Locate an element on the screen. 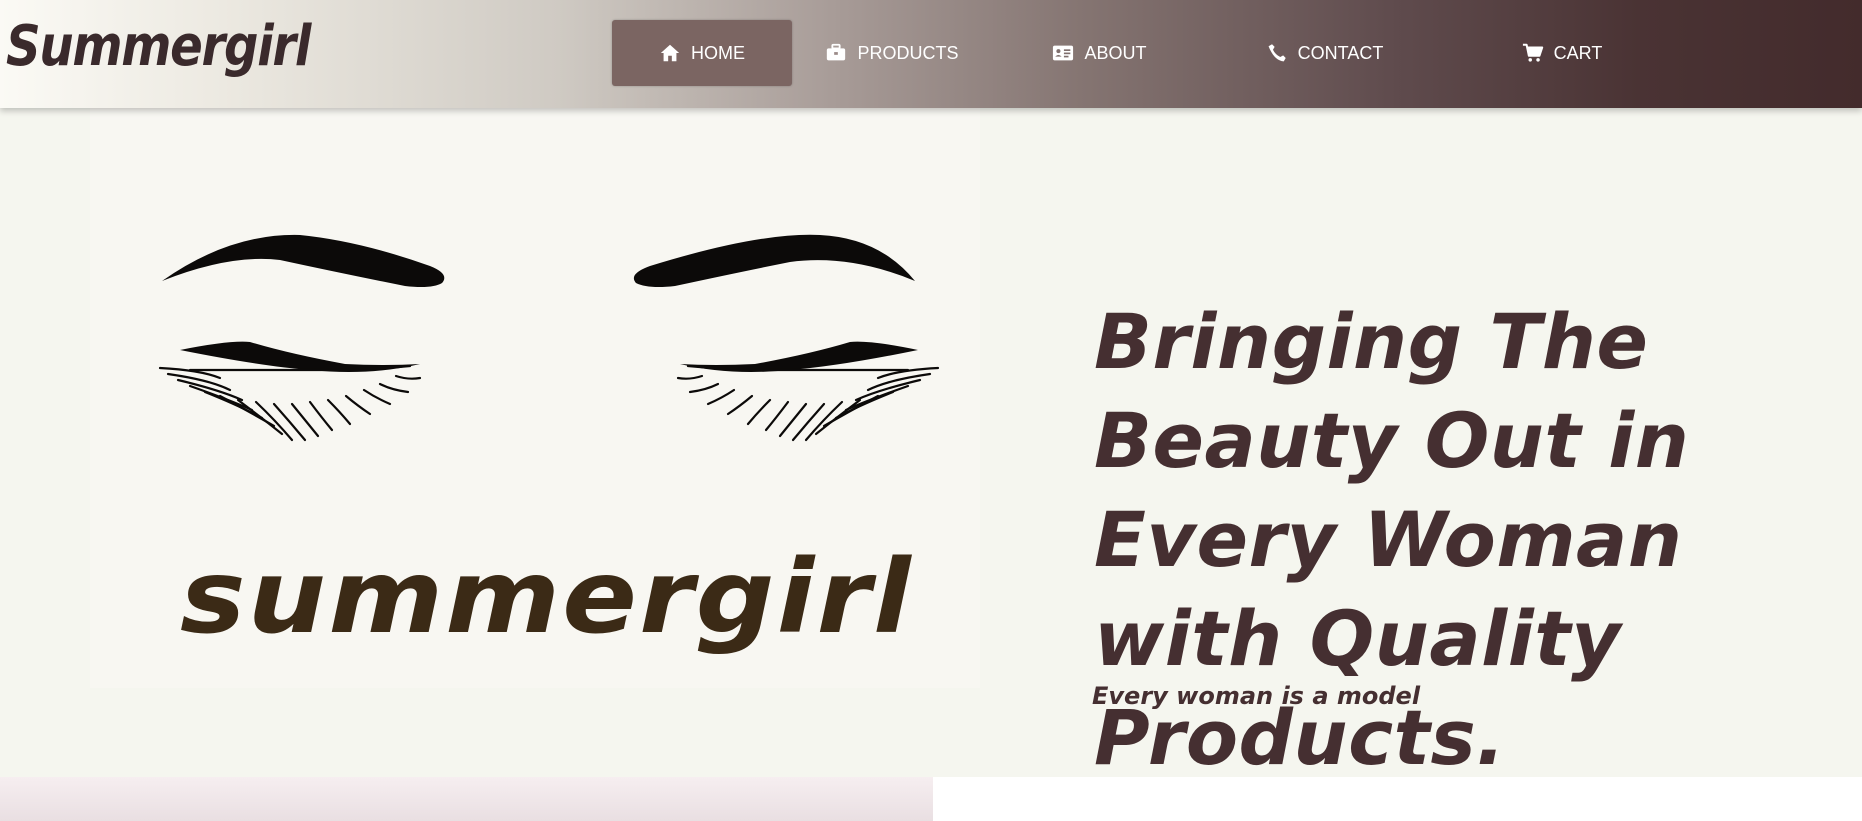 The width and height of the screenshot is (1862, 821). nav-products-label: PRODUCTS is located at coordinates (908, 52).